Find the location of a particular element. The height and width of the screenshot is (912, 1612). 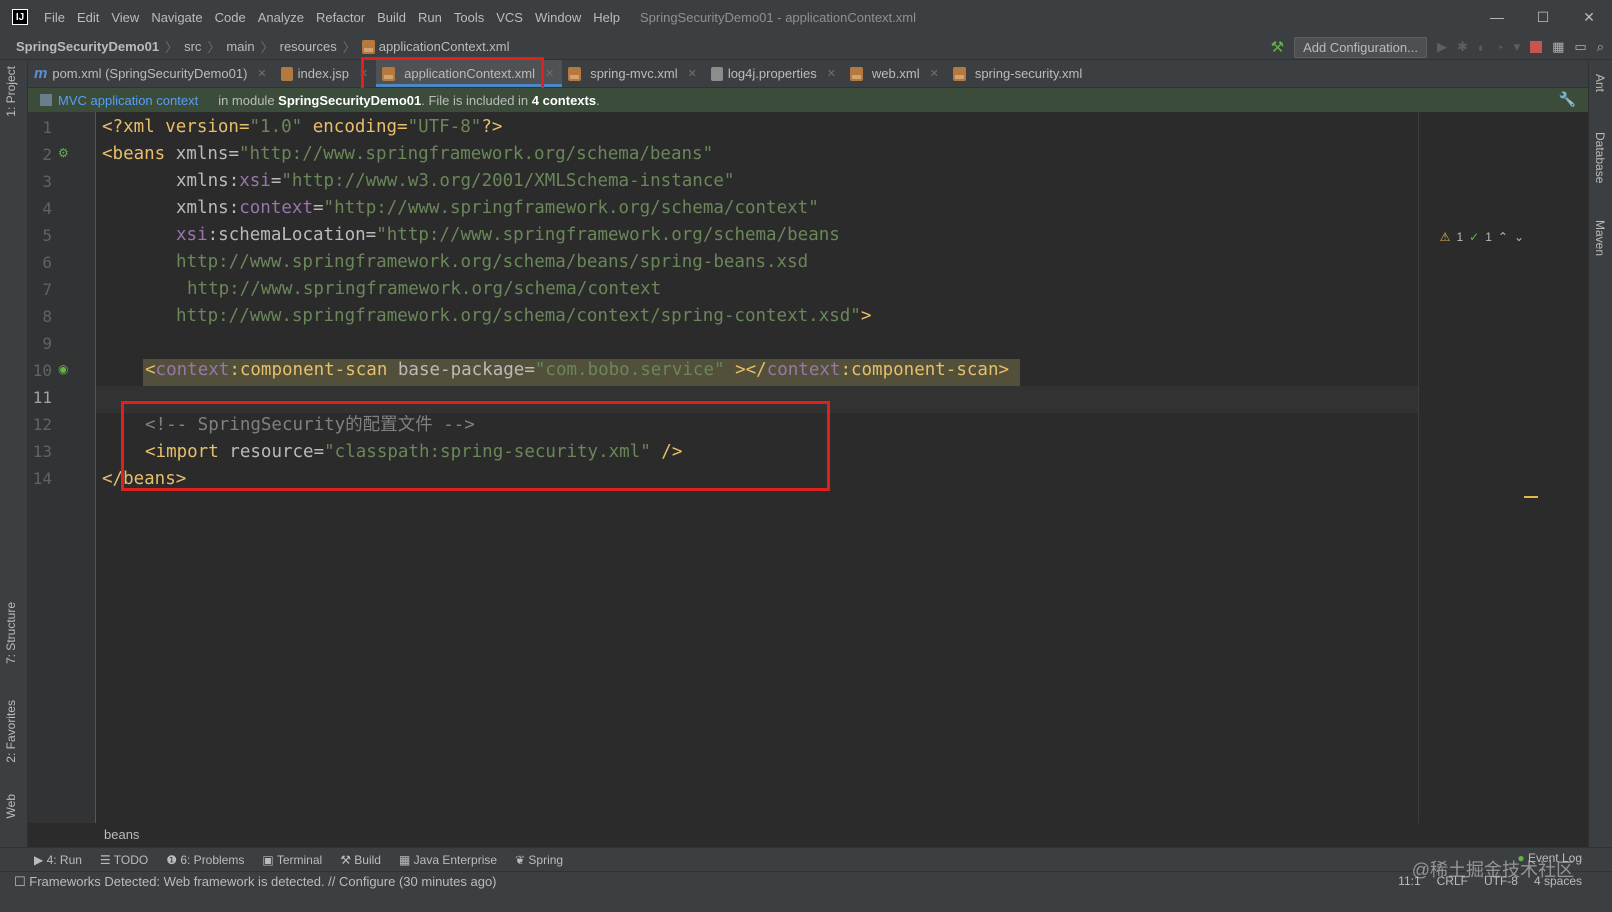

build-tool-button: ⚒ Build is located at coordinates (360, 860).